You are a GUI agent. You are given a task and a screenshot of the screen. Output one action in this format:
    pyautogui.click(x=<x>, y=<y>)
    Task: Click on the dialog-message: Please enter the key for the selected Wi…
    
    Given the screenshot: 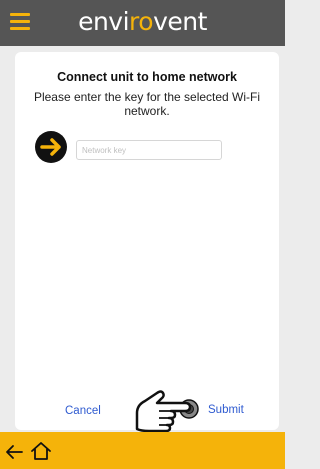 What is the action you would take?
    pyautogui.click(x=147, y=104)
    